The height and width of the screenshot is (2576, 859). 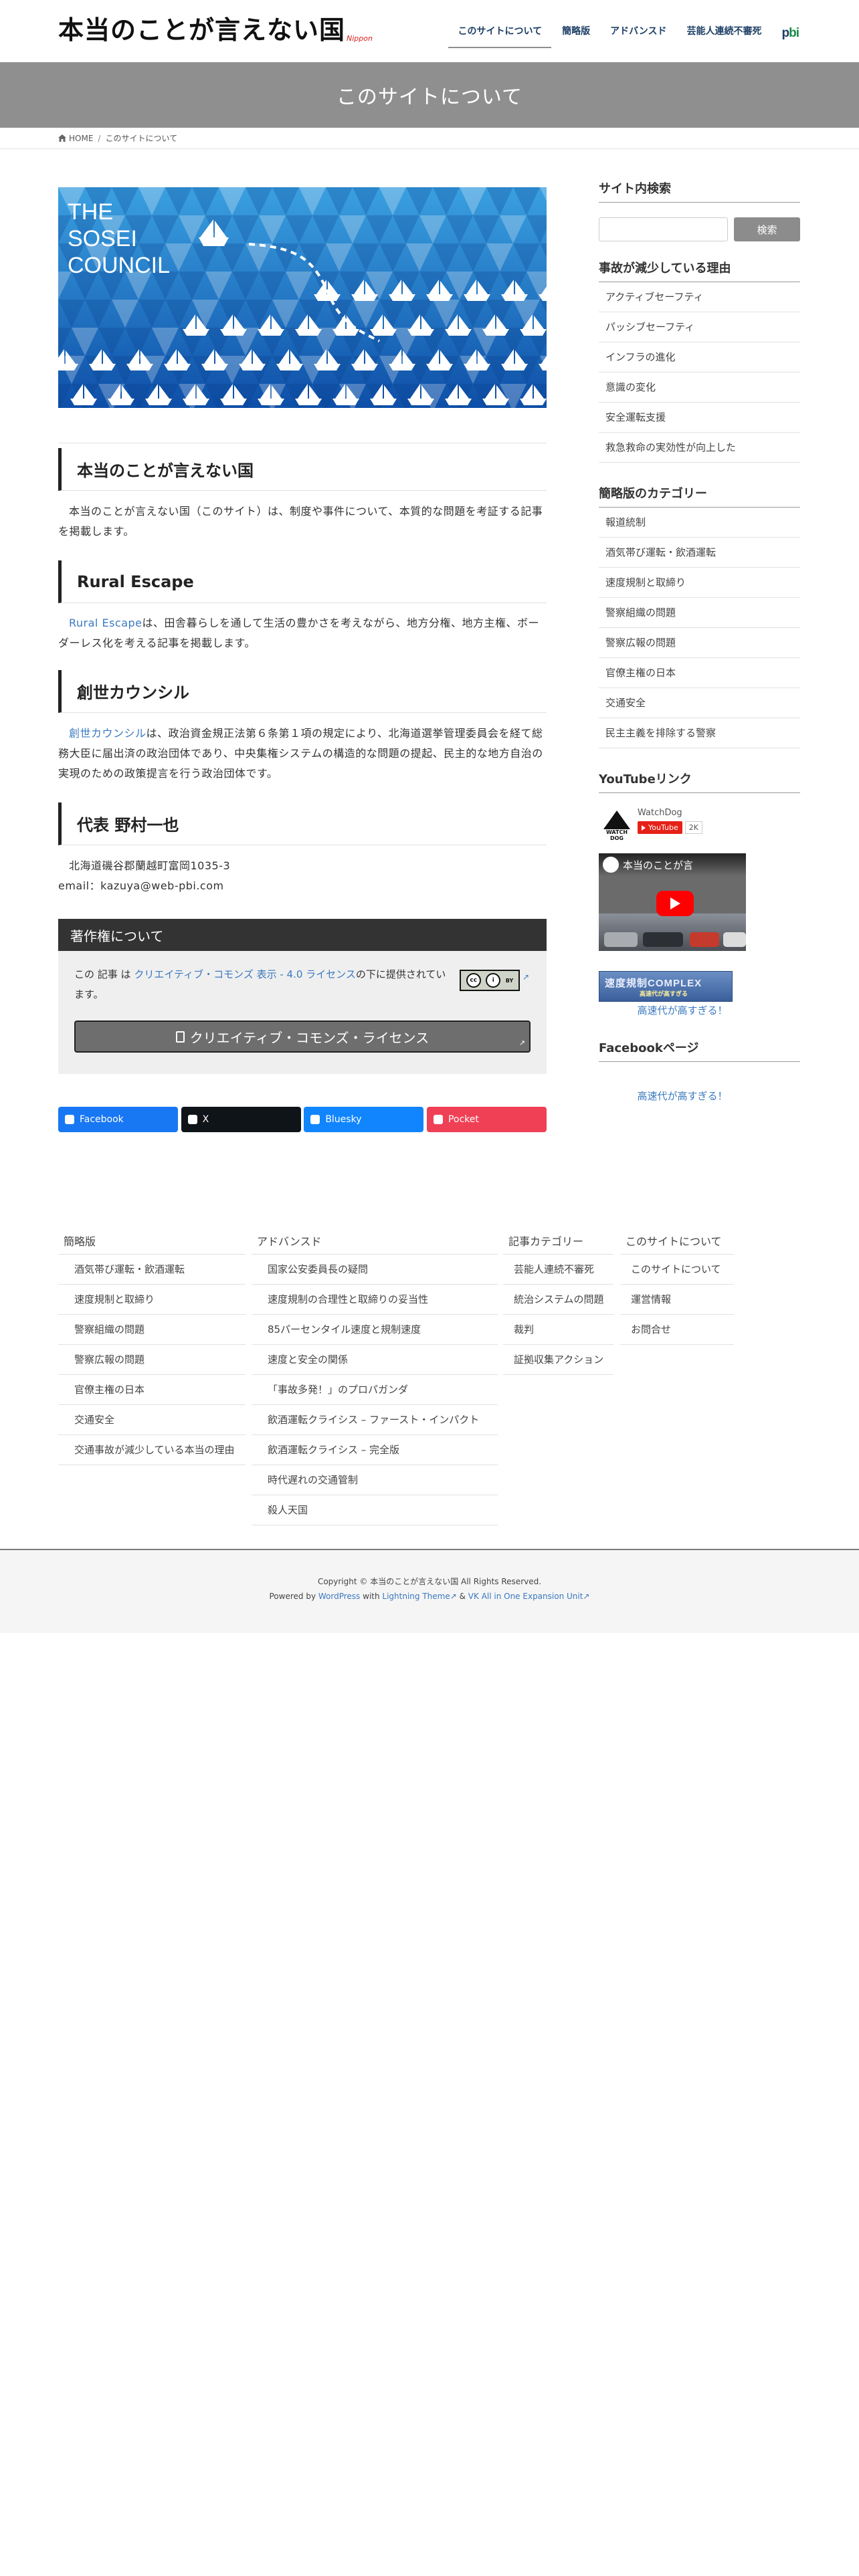 I want to click on sidebar-item-category: 酒気帯び運転・飲酒運転, so click(x=699, y=553).